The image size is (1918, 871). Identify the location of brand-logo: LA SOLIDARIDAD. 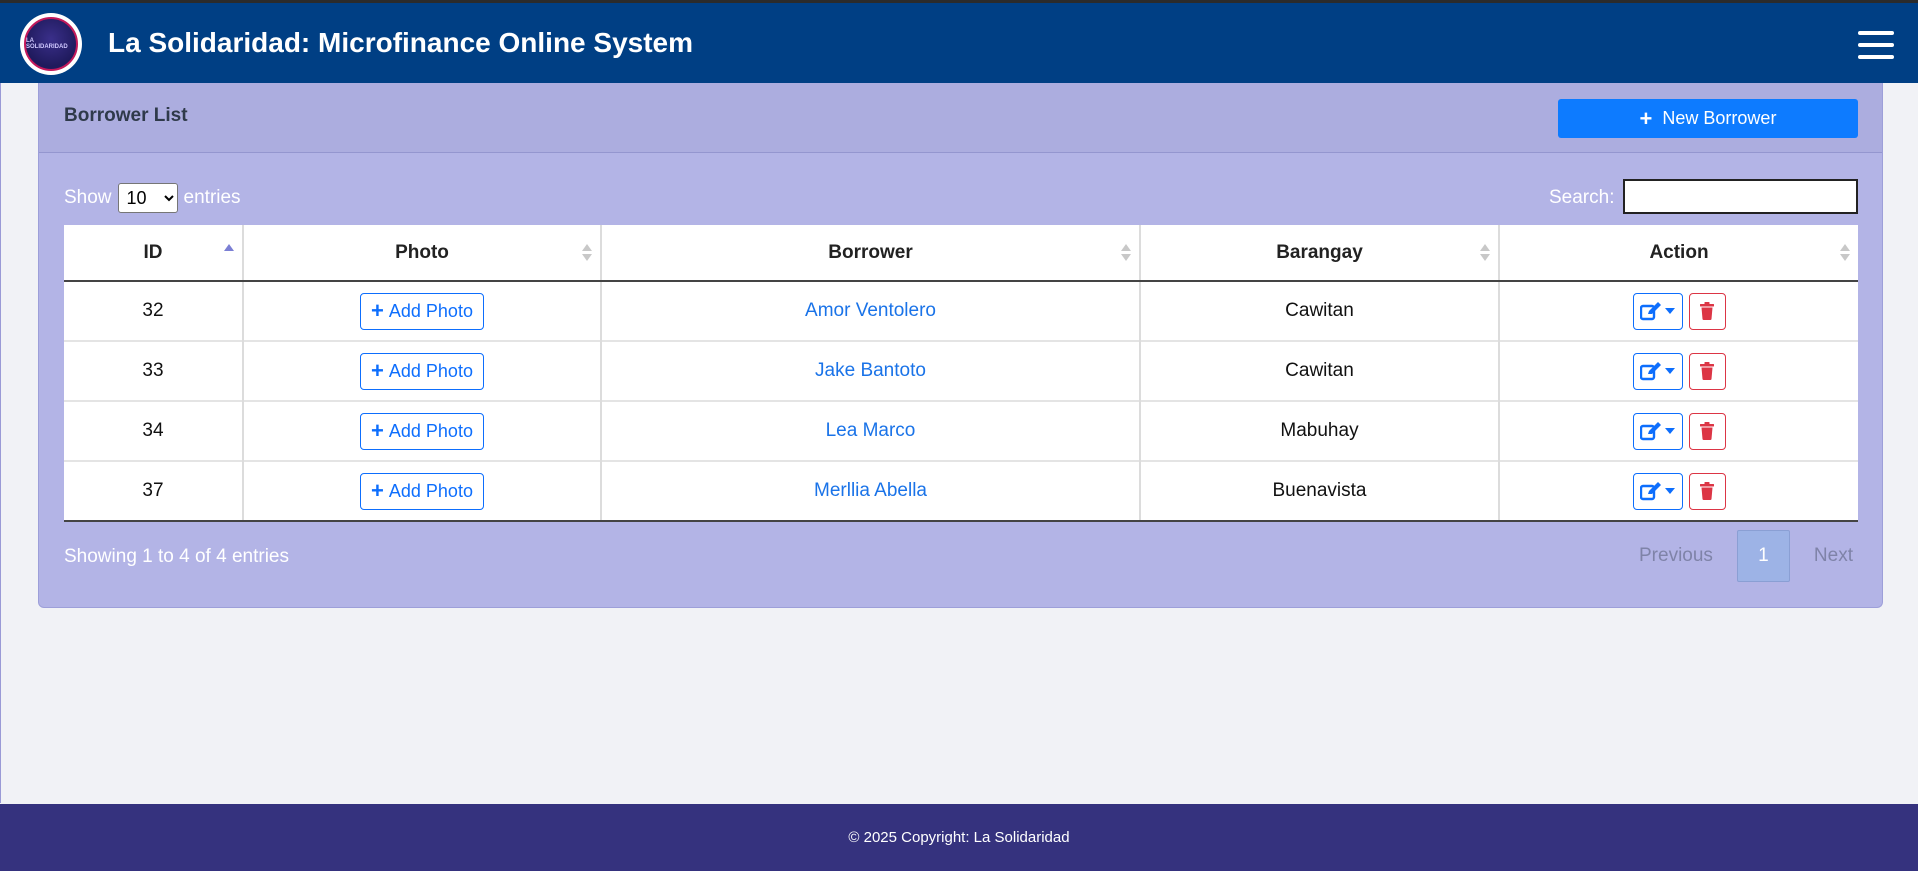
(51, 44).